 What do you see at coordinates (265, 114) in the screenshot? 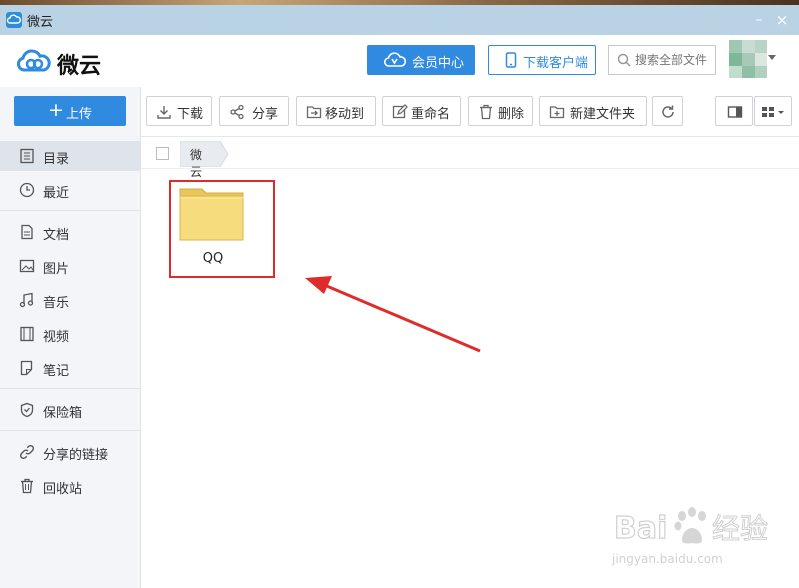
I see `share-label: 分享` at bounding box center [265, 114].